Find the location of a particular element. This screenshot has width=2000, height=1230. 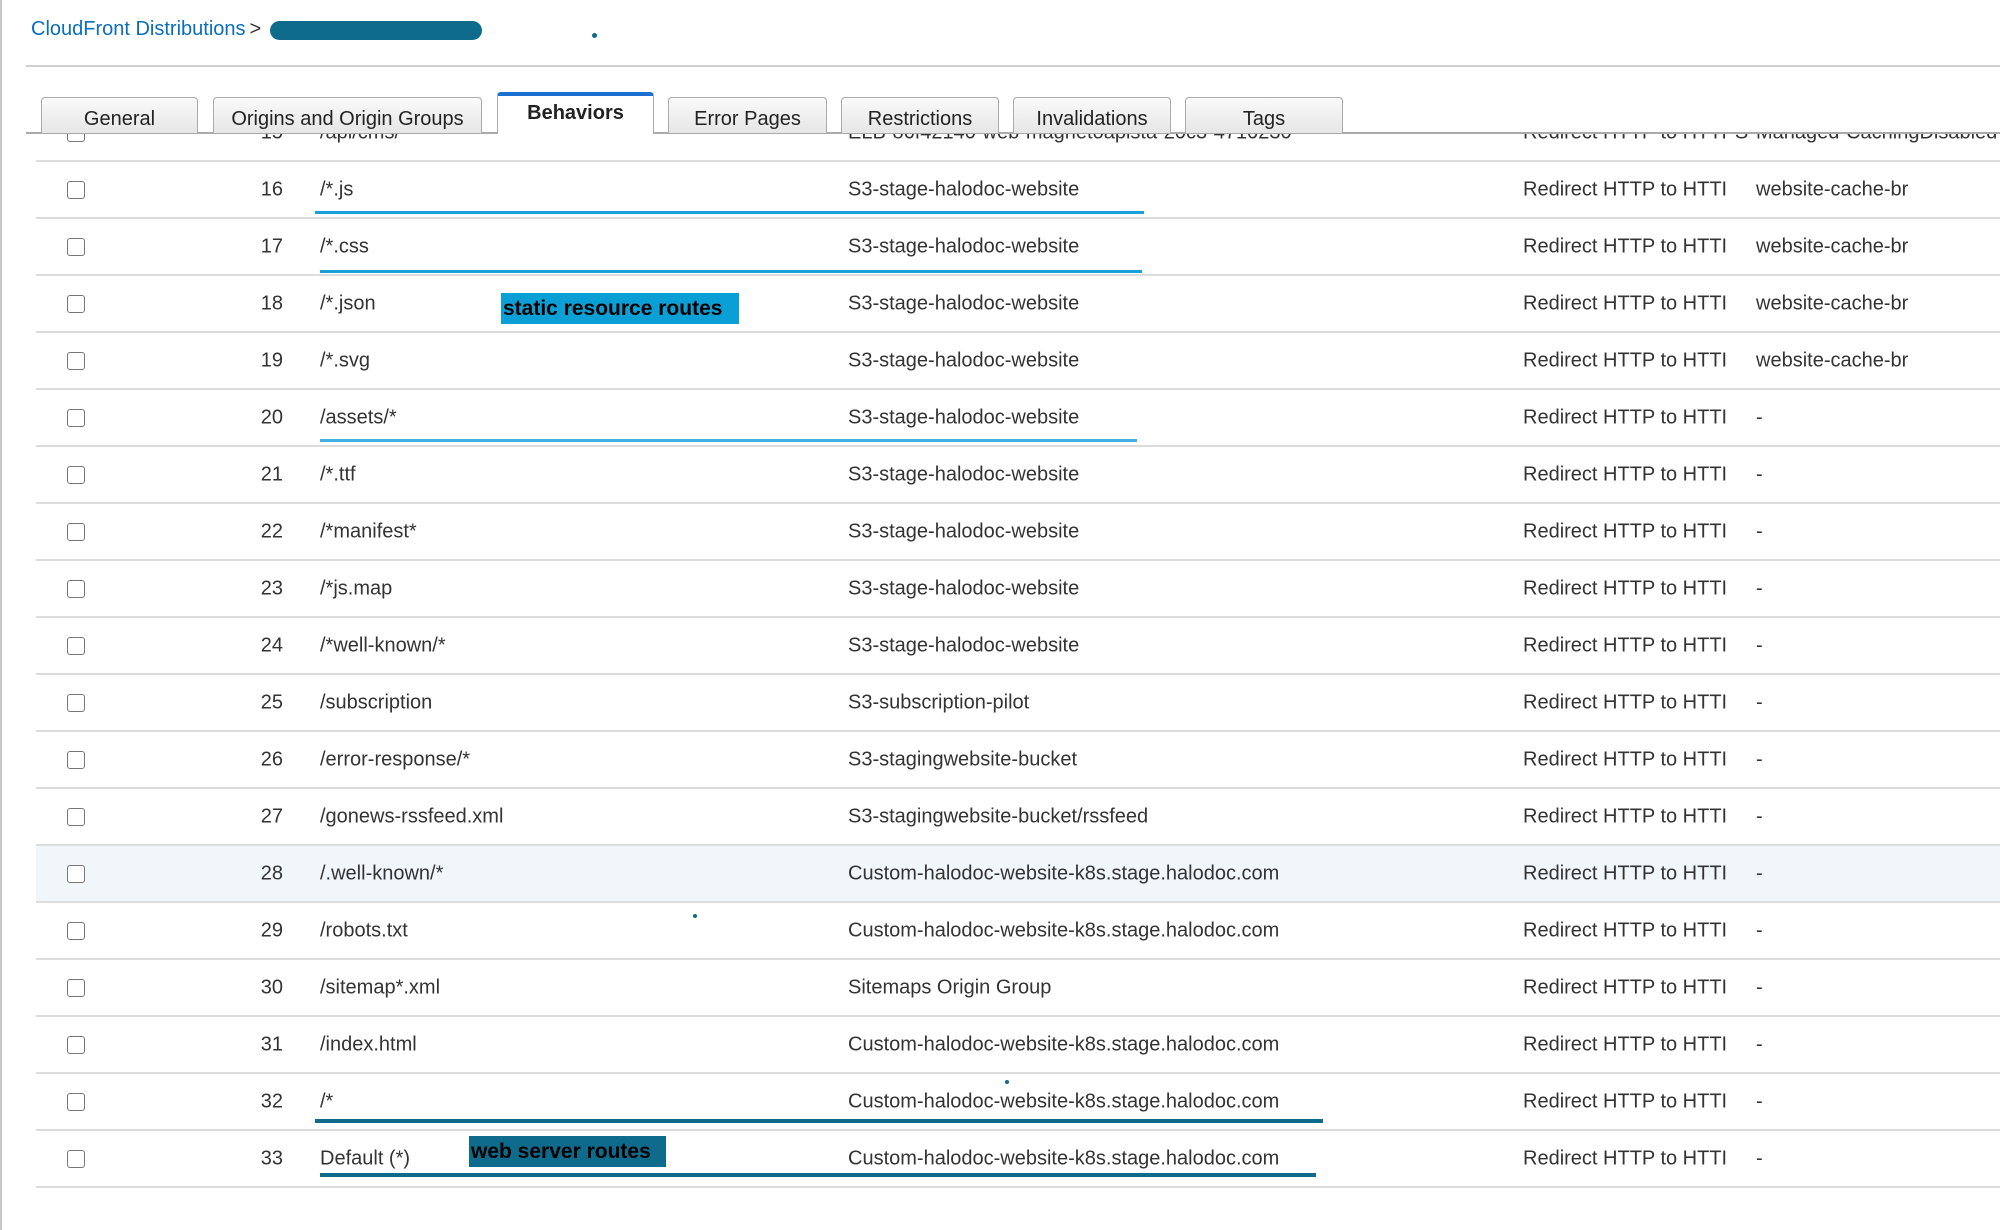

path-pattern-cell: /*.js is located at coordinates (337, 189).